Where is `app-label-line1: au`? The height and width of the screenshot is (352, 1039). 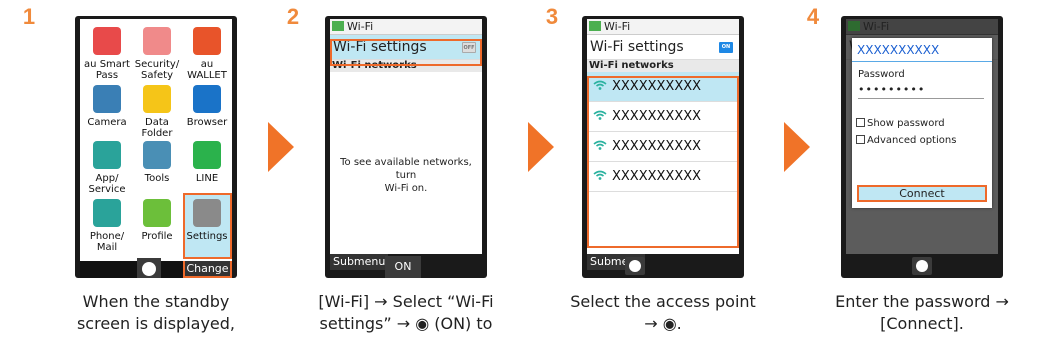 app-label-line1: au is located at coordinates (207, 64).